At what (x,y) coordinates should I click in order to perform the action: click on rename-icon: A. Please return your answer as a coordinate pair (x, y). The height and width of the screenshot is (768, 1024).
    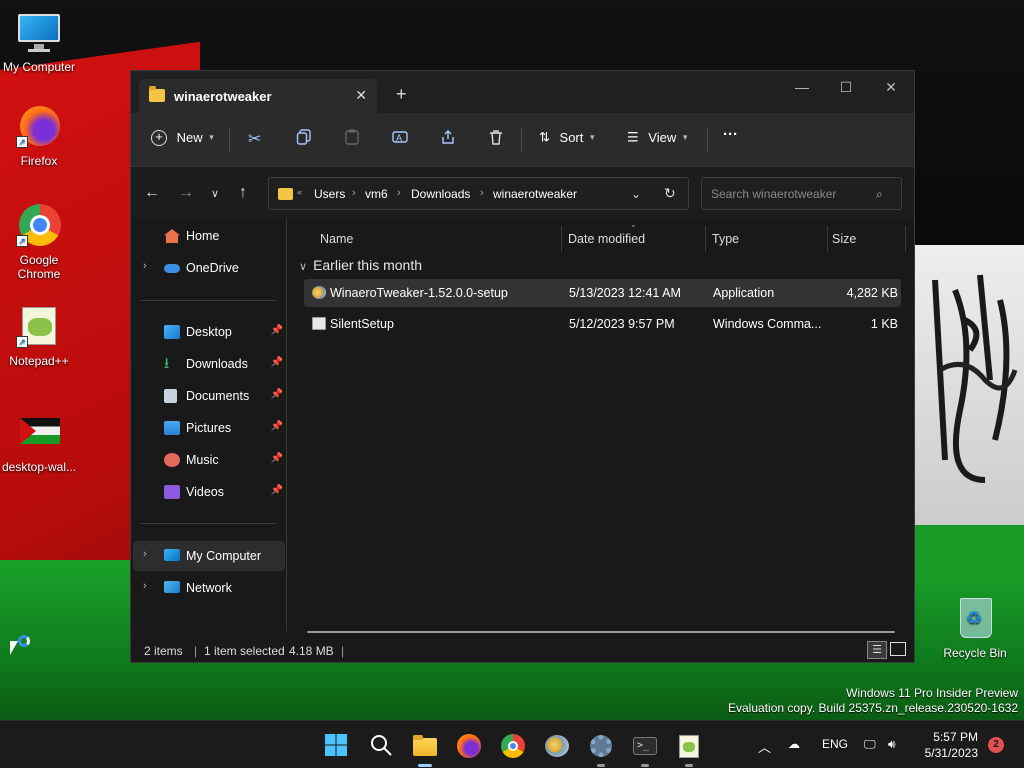
    Looking at the image, I should click on (400, 138).